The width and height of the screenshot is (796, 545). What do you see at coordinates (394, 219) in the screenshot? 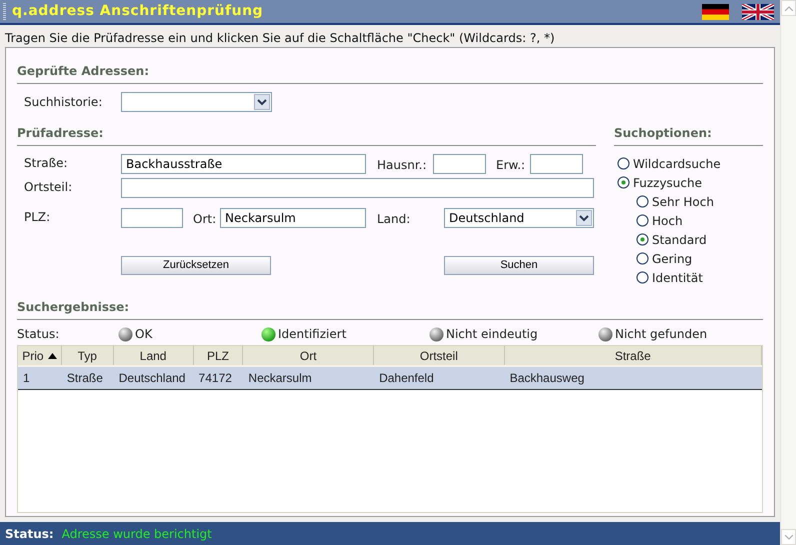
I see `field-label: Land:` at bounding box center [394, 219].